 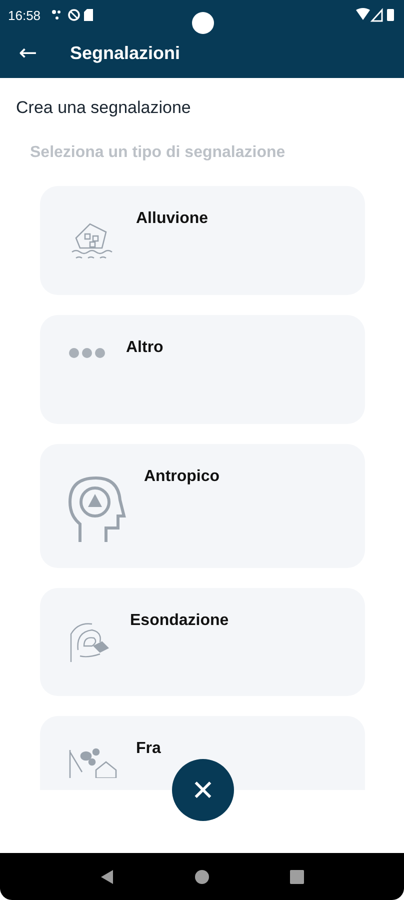 I want to click on report-type-label: Antropico, so click(x=182, y=477).